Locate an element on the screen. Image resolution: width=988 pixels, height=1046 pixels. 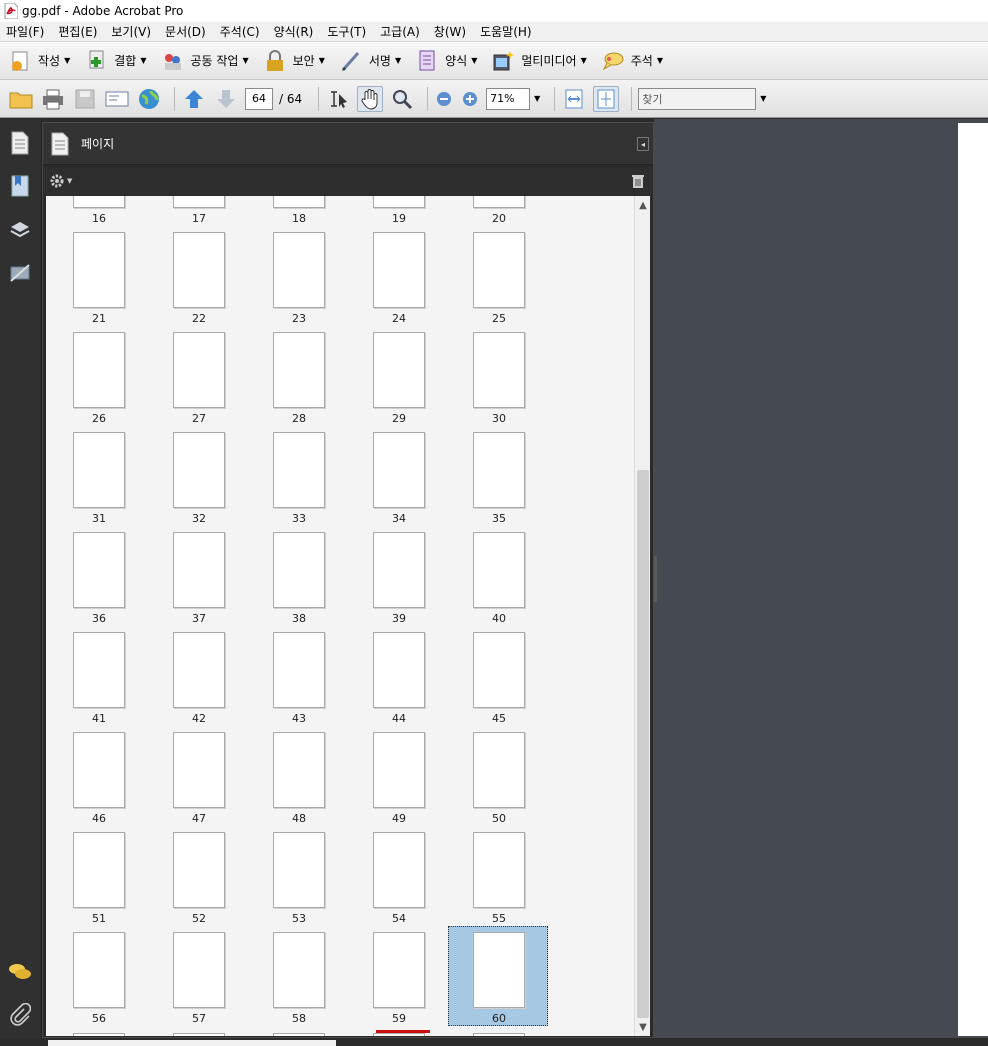
collaborate-button: 공동 작업 ▼ is located at coordinates (205, 61).